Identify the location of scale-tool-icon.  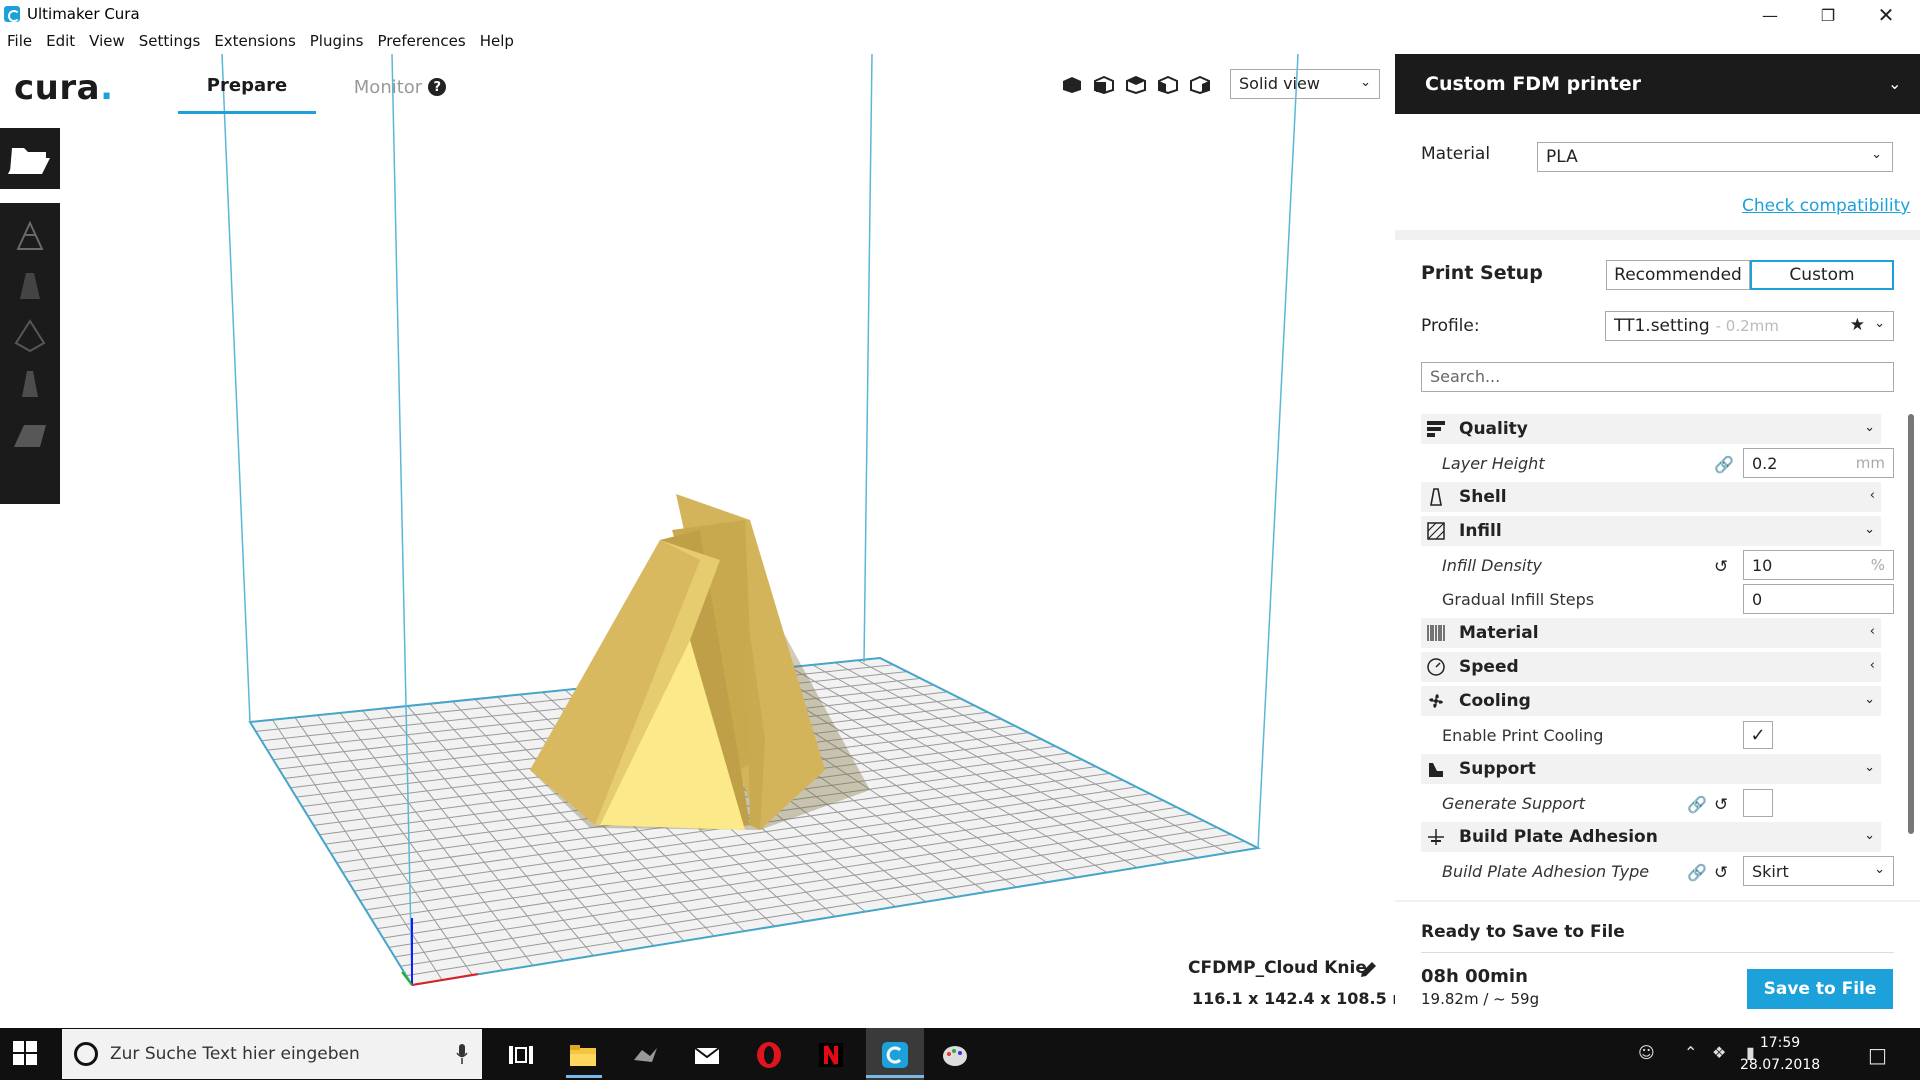
(30, 285).